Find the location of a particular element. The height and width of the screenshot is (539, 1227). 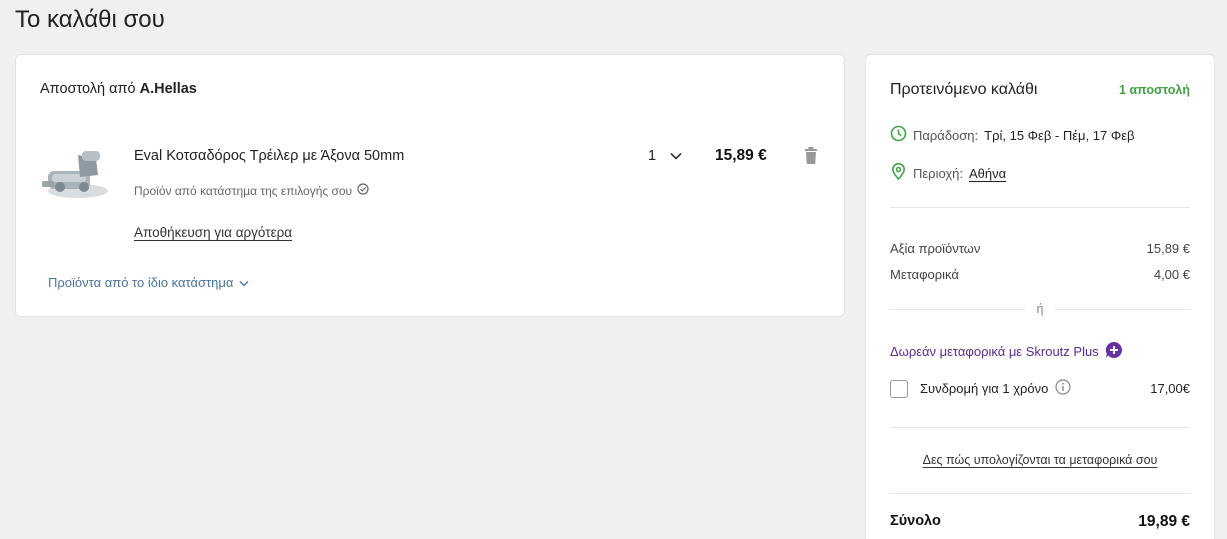

info-icon is located at coordinates (1063, 388).